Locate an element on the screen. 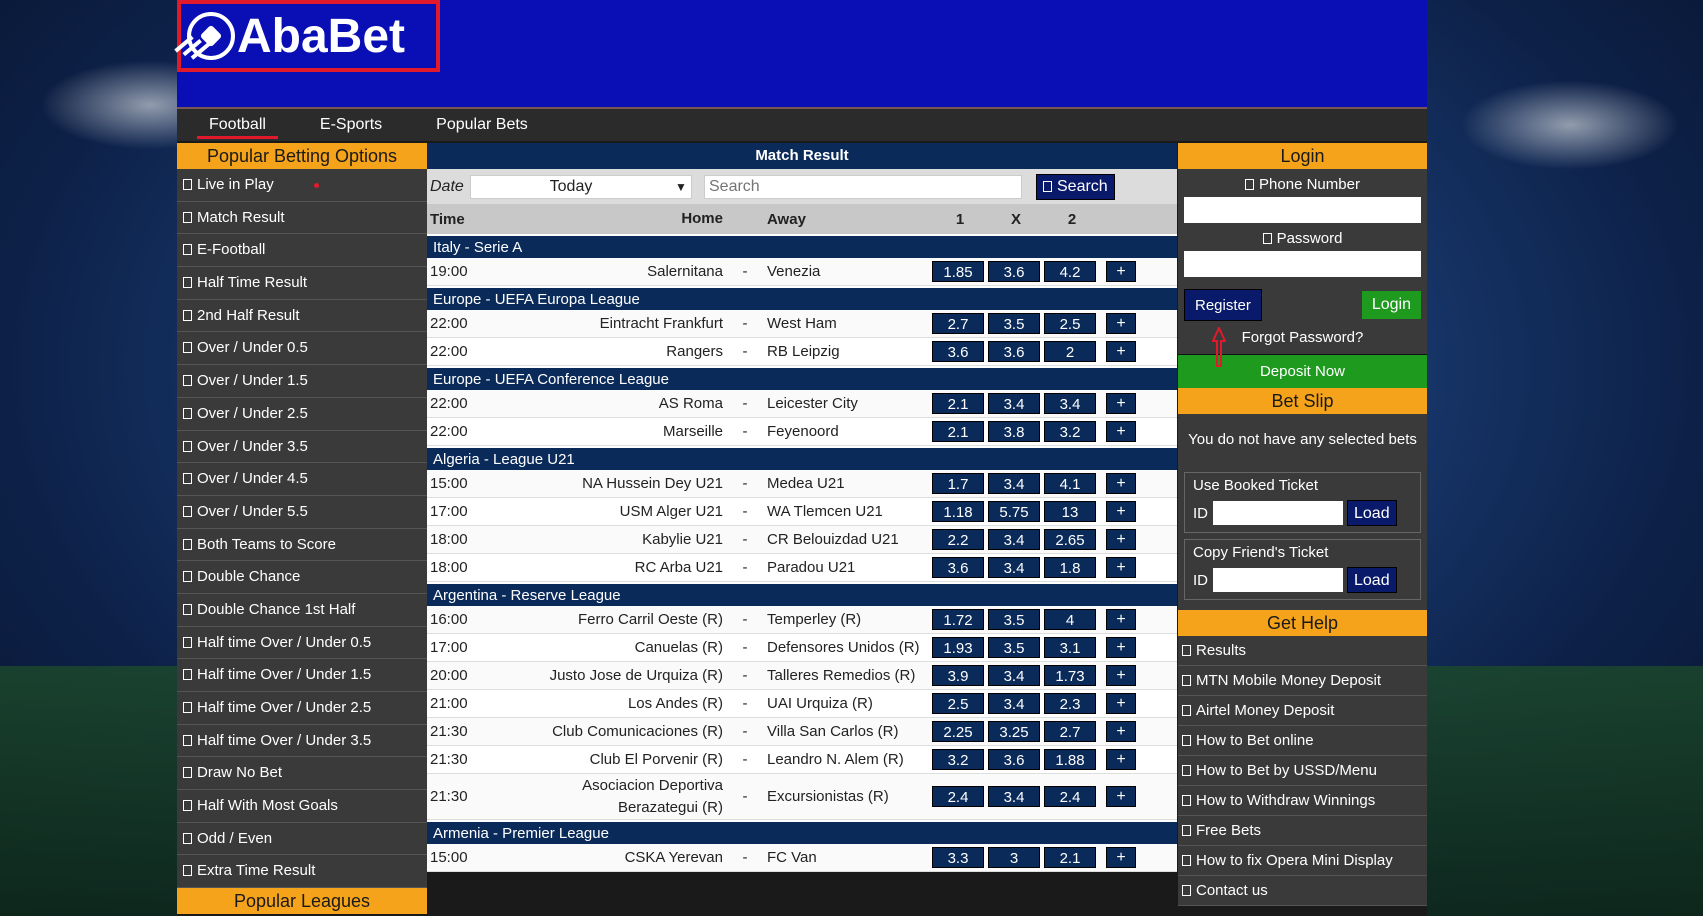  home-odd-button: 2.4 is located at coordinates (958, 796).